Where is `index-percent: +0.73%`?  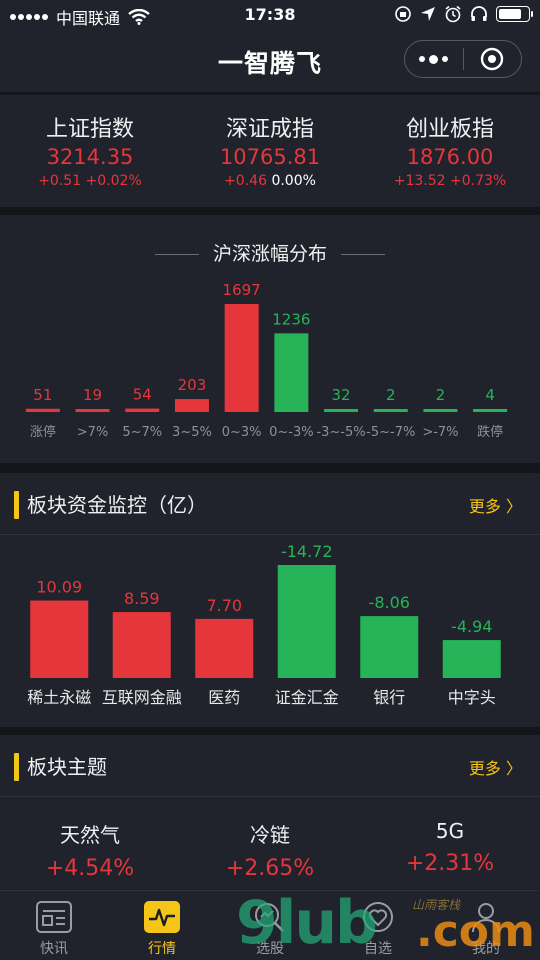 index-percent: +0.73% is located at coordinates (478, 181).